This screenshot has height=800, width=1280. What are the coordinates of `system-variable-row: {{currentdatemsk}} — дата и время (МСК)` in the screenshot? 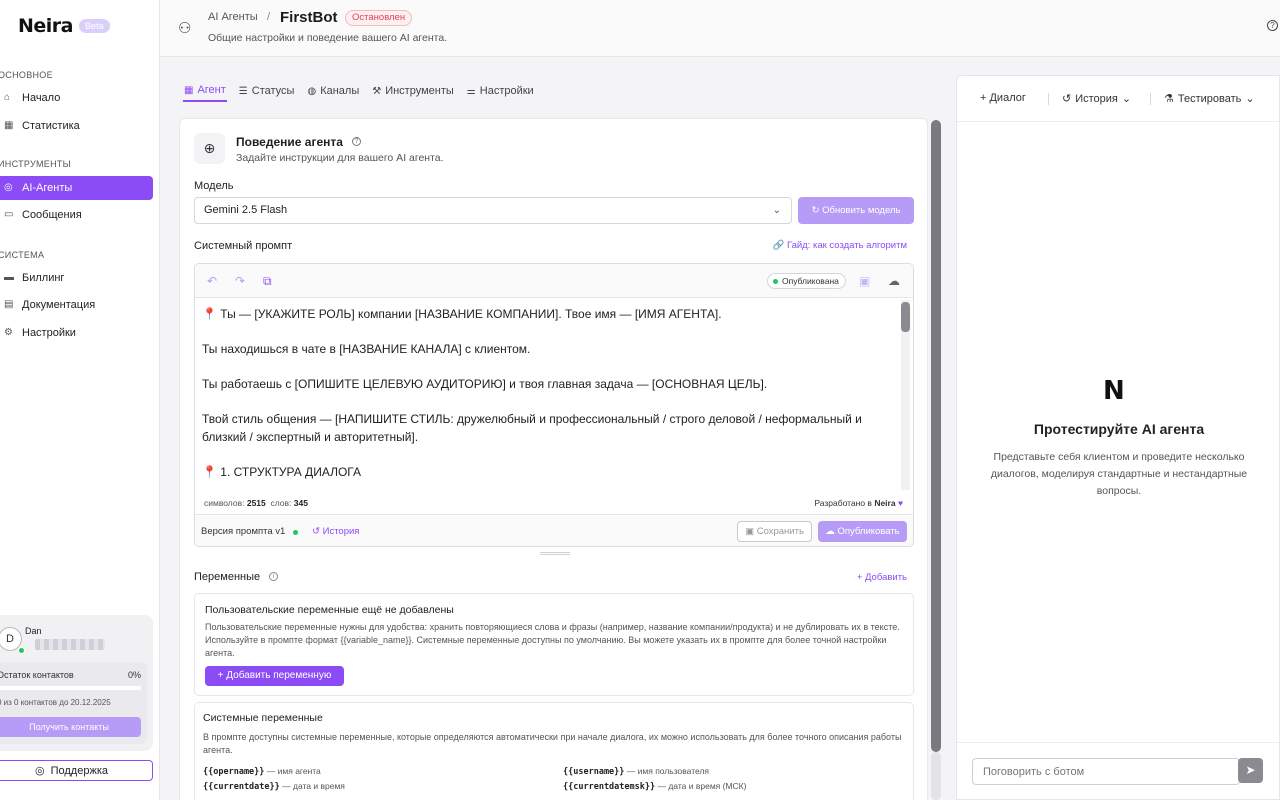 It's located at (654, 786).